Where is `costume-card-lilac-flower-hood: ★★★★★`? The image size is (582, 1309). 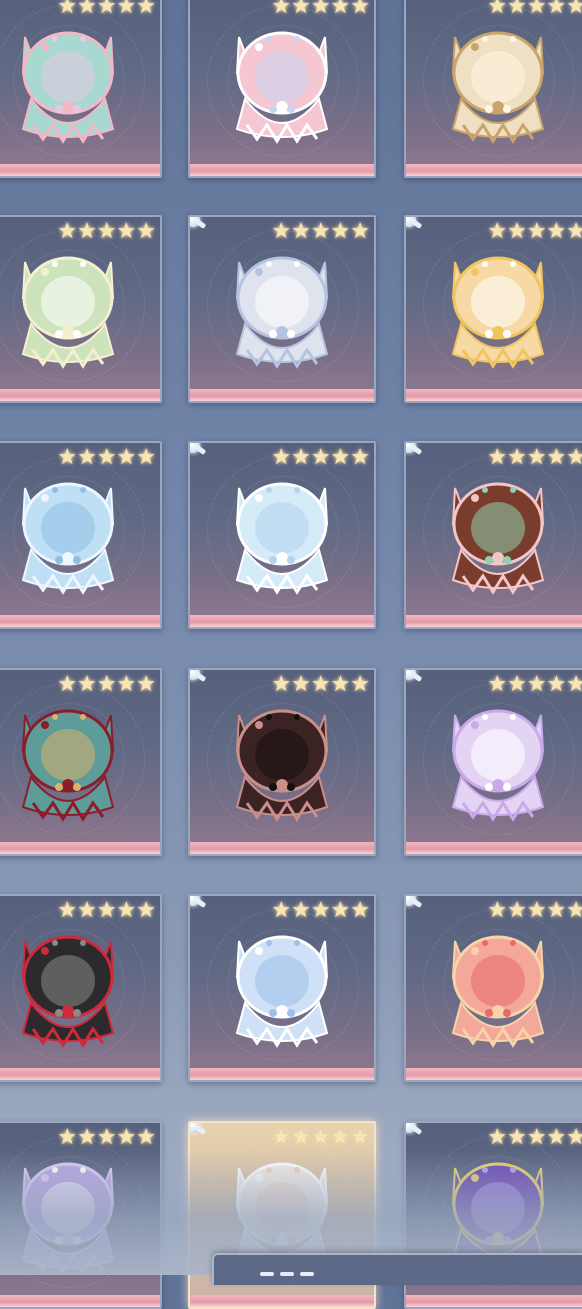
costume-card-lilac-flower-hood: ★★★★★ is located at coordinates (493, 762).